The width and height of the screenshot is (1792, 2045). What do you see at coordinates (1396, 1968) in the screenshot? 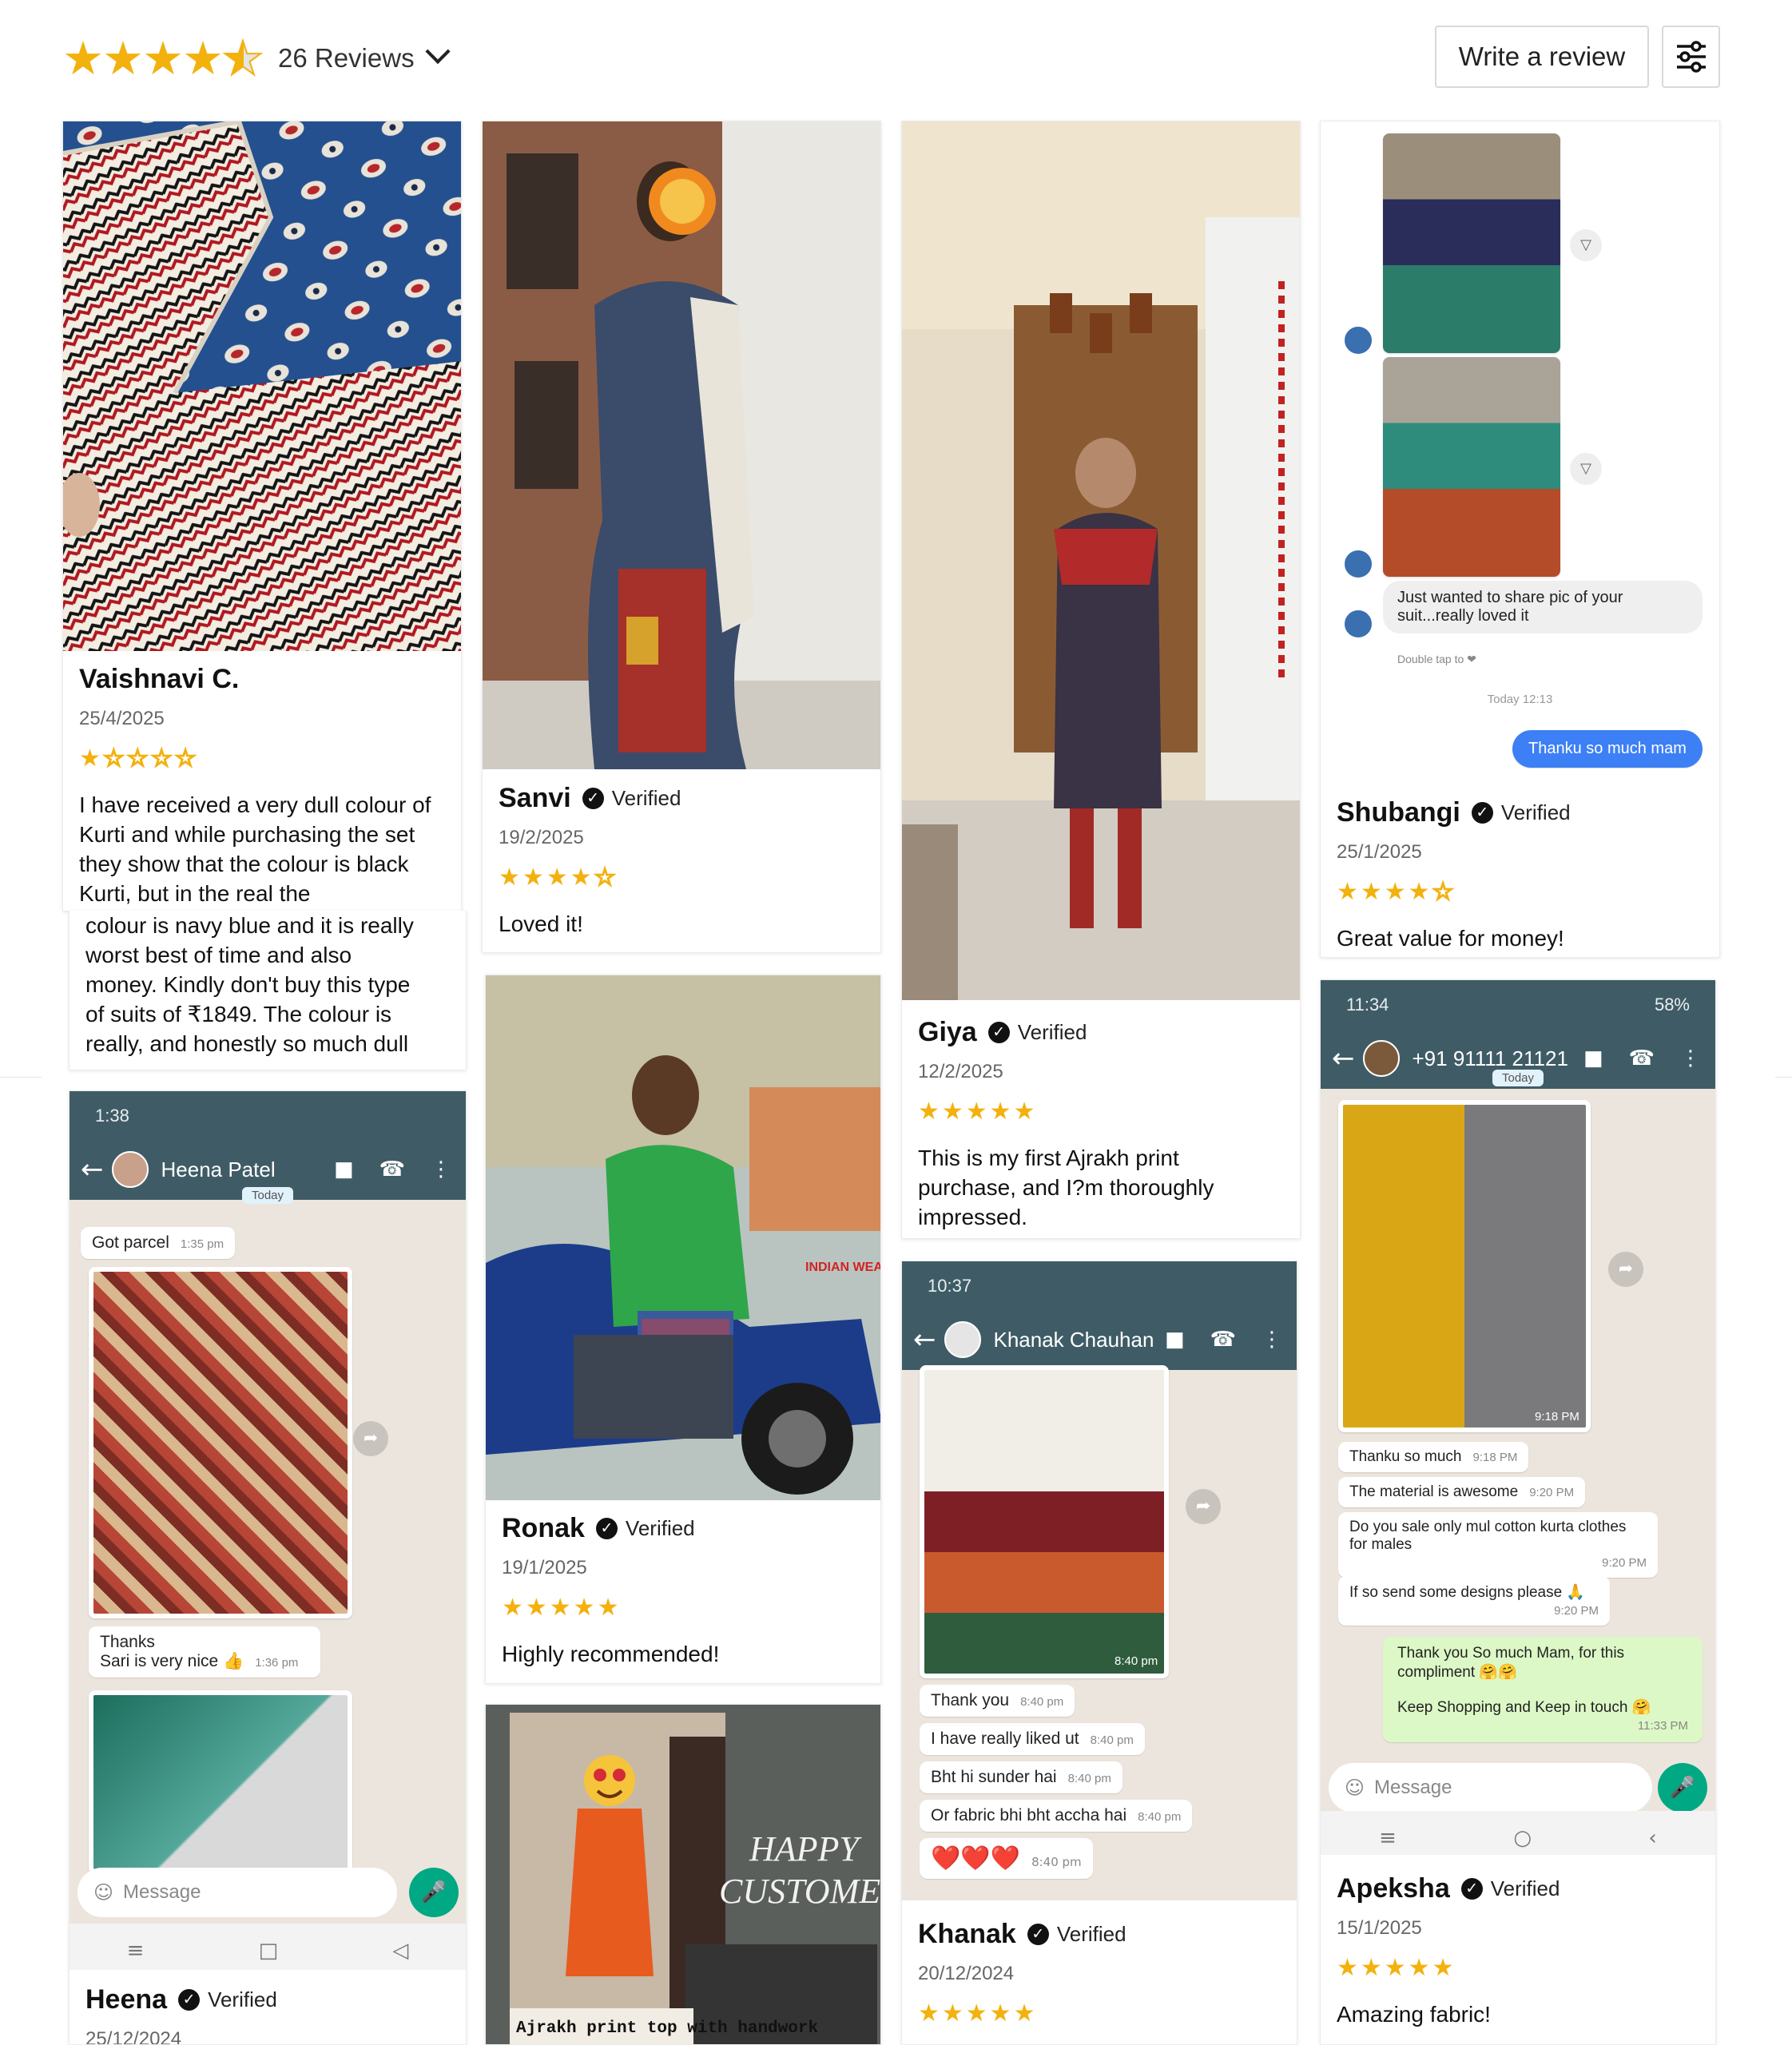
I see `star-icon: ★★★★★` at bounding box center [1396, 1968].